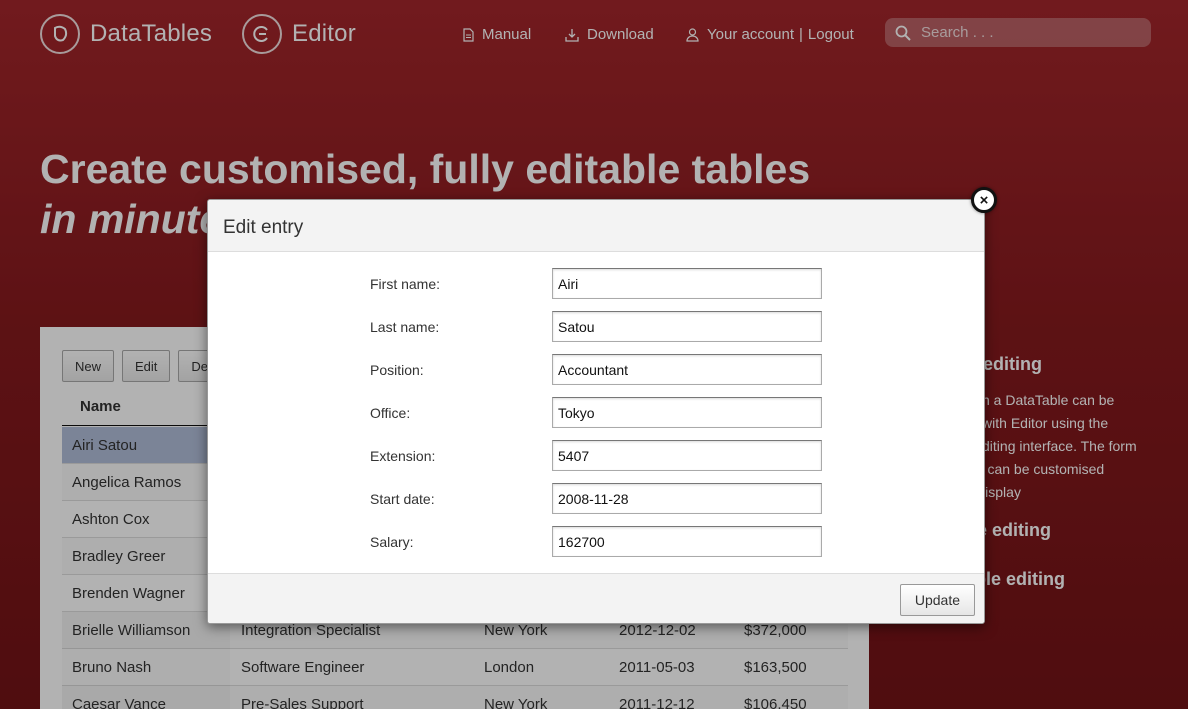 The width and height of the screenshot is (1188, 709). Describe the element at coordinates (687, 498) in the screenshot. I see `start-date-input` at that location.